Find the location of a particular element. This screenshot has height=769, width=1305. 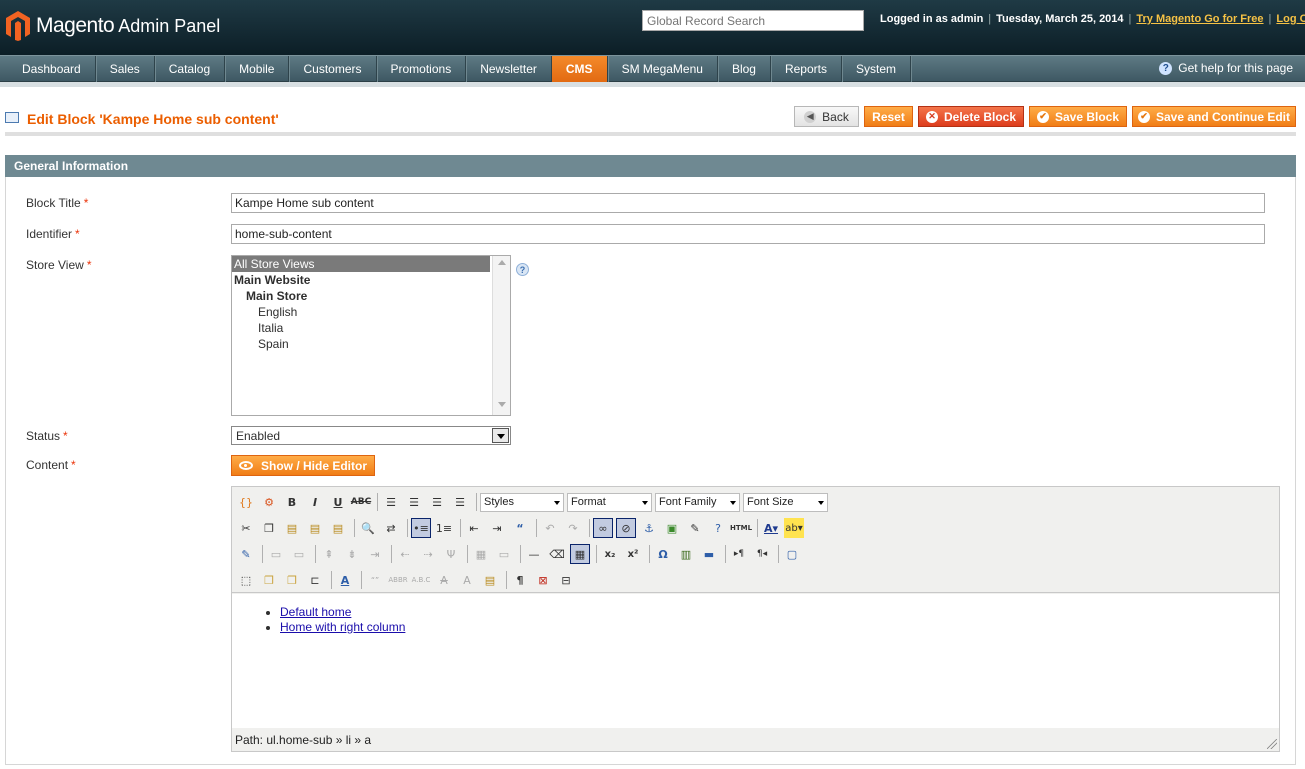

align-left-icon: ☰ is located at coordinates (391, 502).